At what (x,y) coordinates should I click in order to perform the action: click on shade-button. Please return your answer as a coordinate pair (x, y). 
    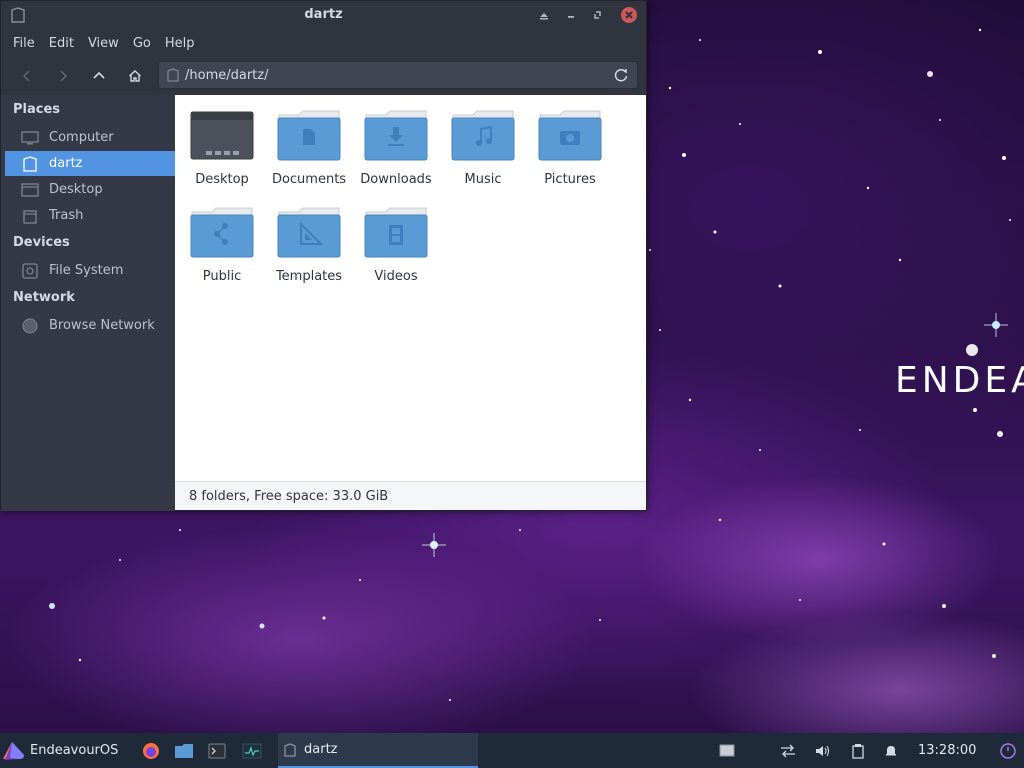
    Looking at the image, I should click on (571, 15).